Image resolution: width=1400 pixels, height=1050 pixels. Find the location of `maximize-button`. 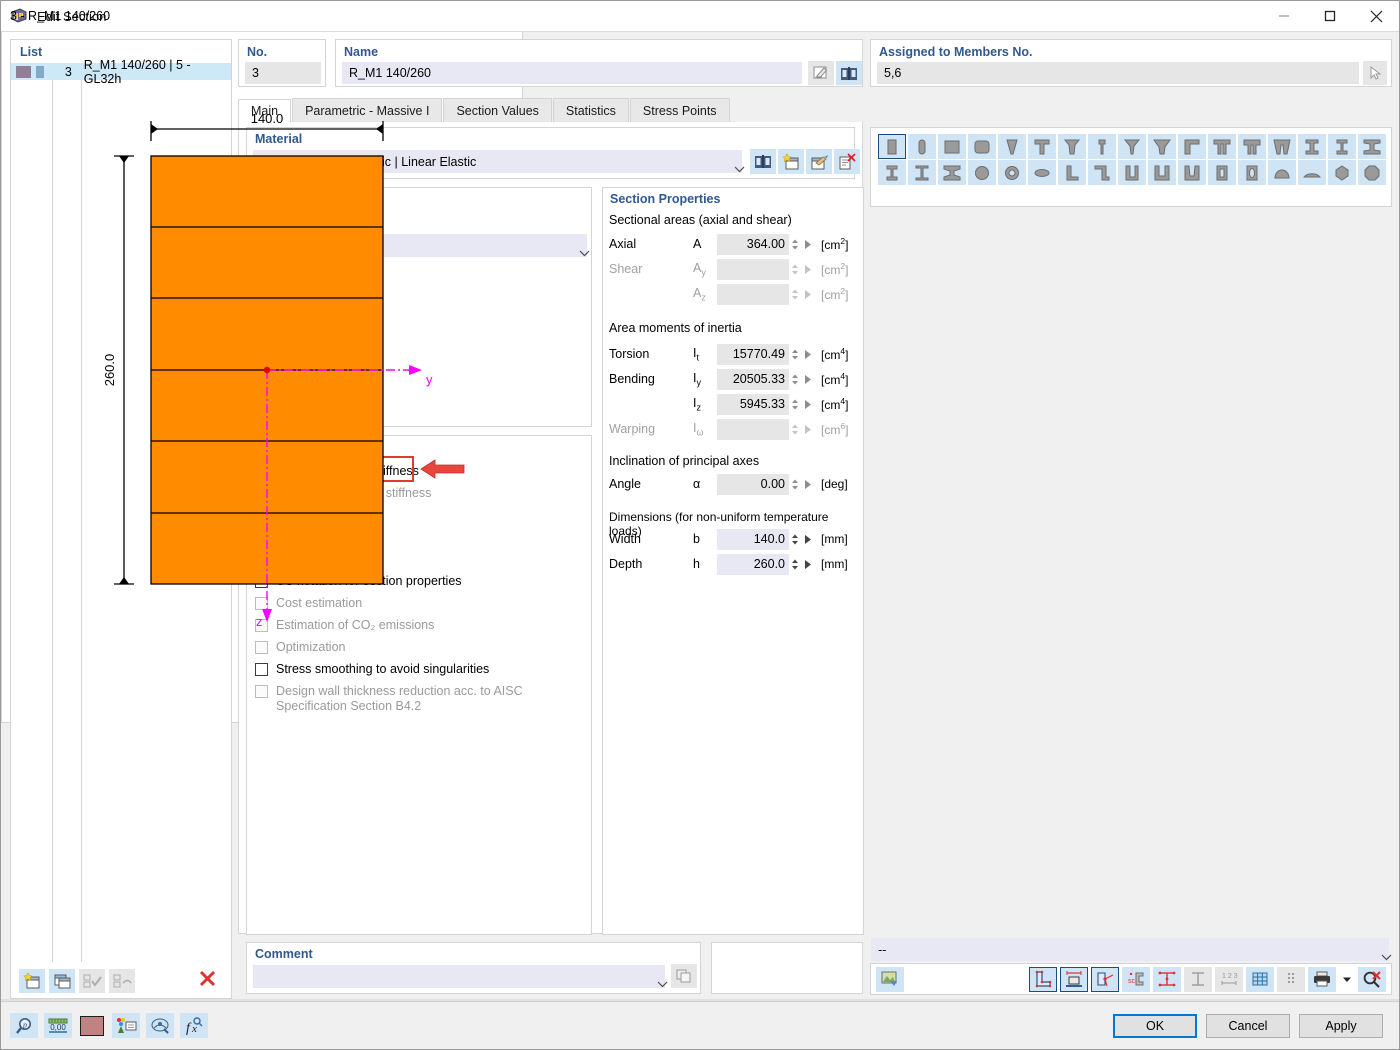

maximize-button is located at coordinates (1330, 16).